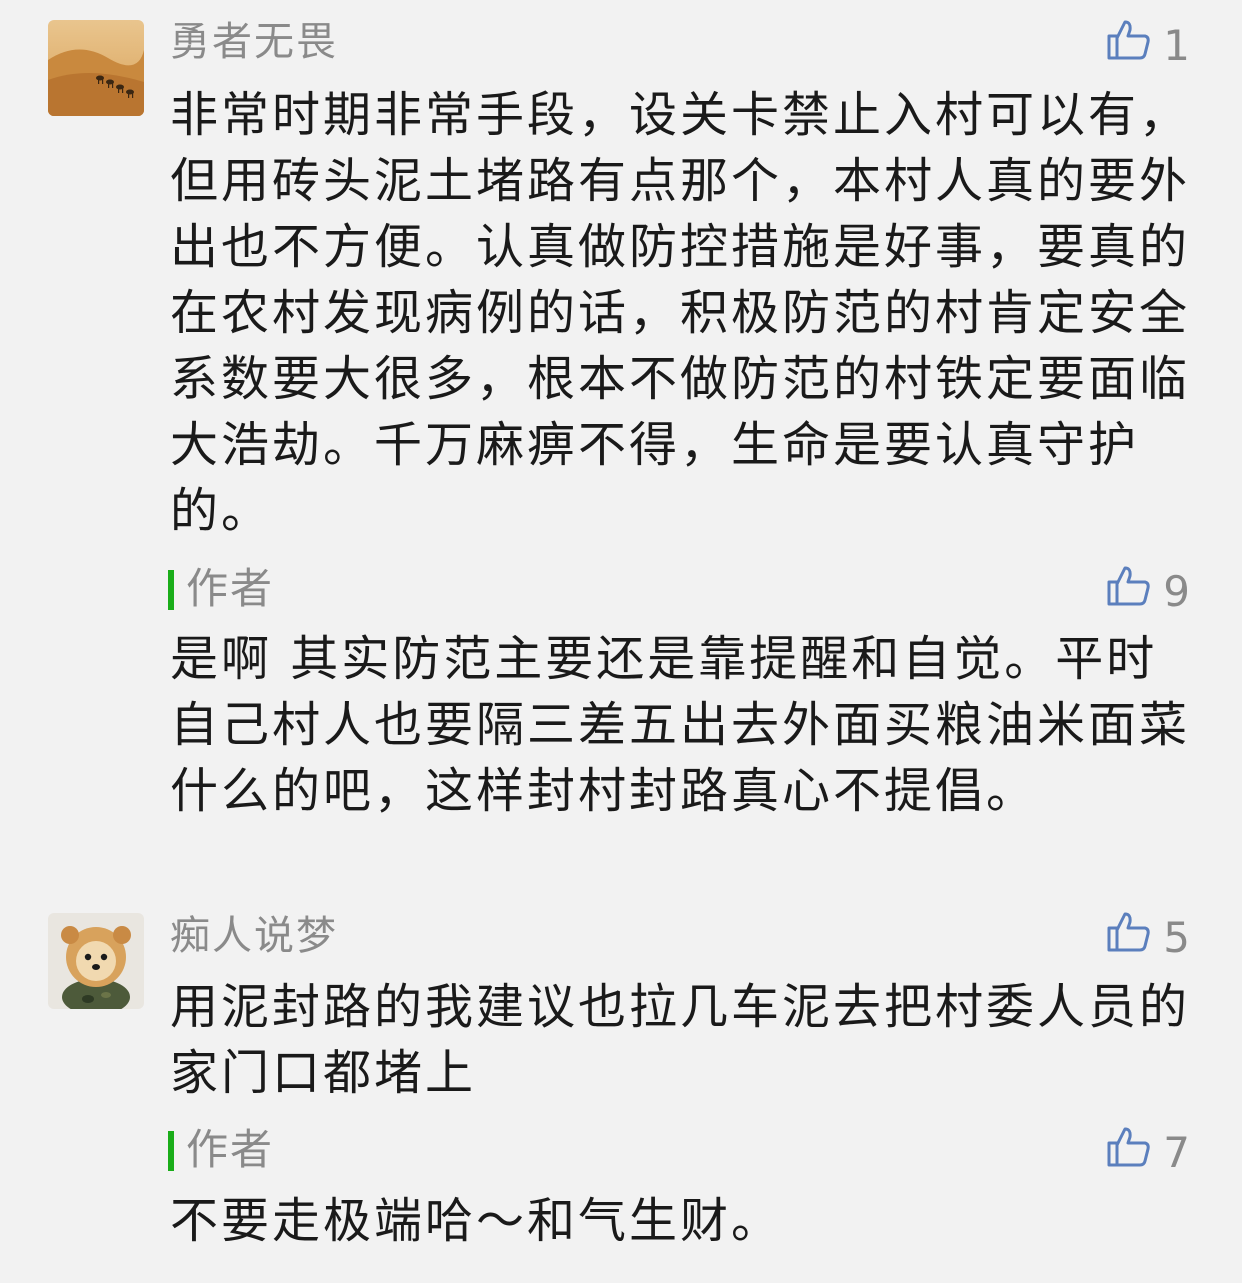  What do you see at coordinates (680, 1040) in the screenshot?
I see `comment-text: 用泥封路的我建议也拉几车泥去把村委人员的家门口都堵上` at bounding box center [680, 1040].